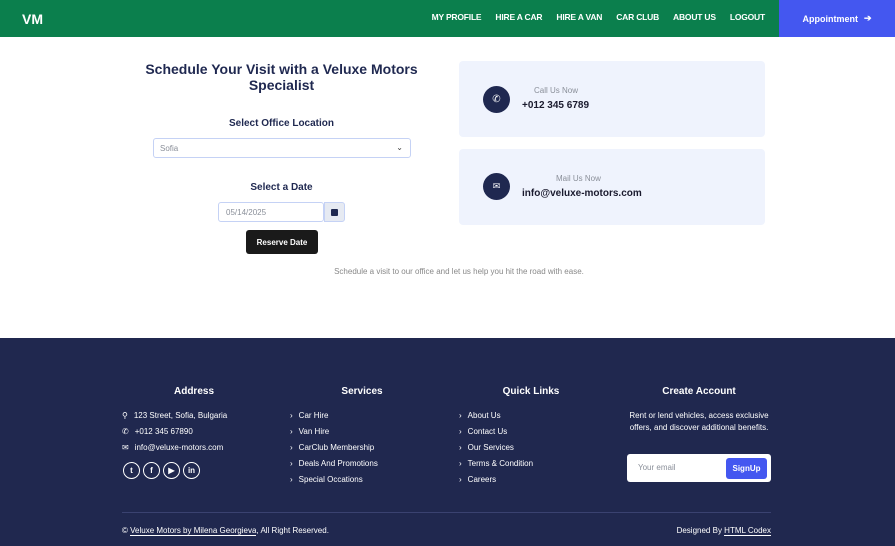  What do you see at coordinates (612, 99) in the screenshot?
I see `call-card: ✆ Call Us Now +012 345 6789` at bounding box center [612, 99].